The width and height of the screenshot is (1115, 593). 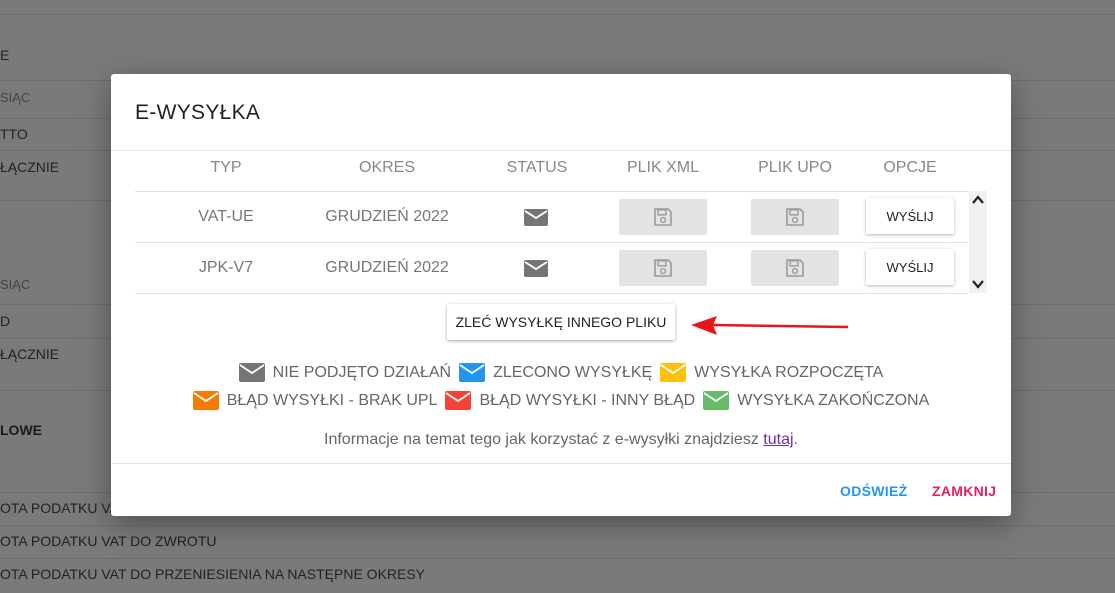 I want to click on legend-item: WYSYŁKA ROZPOCZĘTA, so click(x=771, y=372).